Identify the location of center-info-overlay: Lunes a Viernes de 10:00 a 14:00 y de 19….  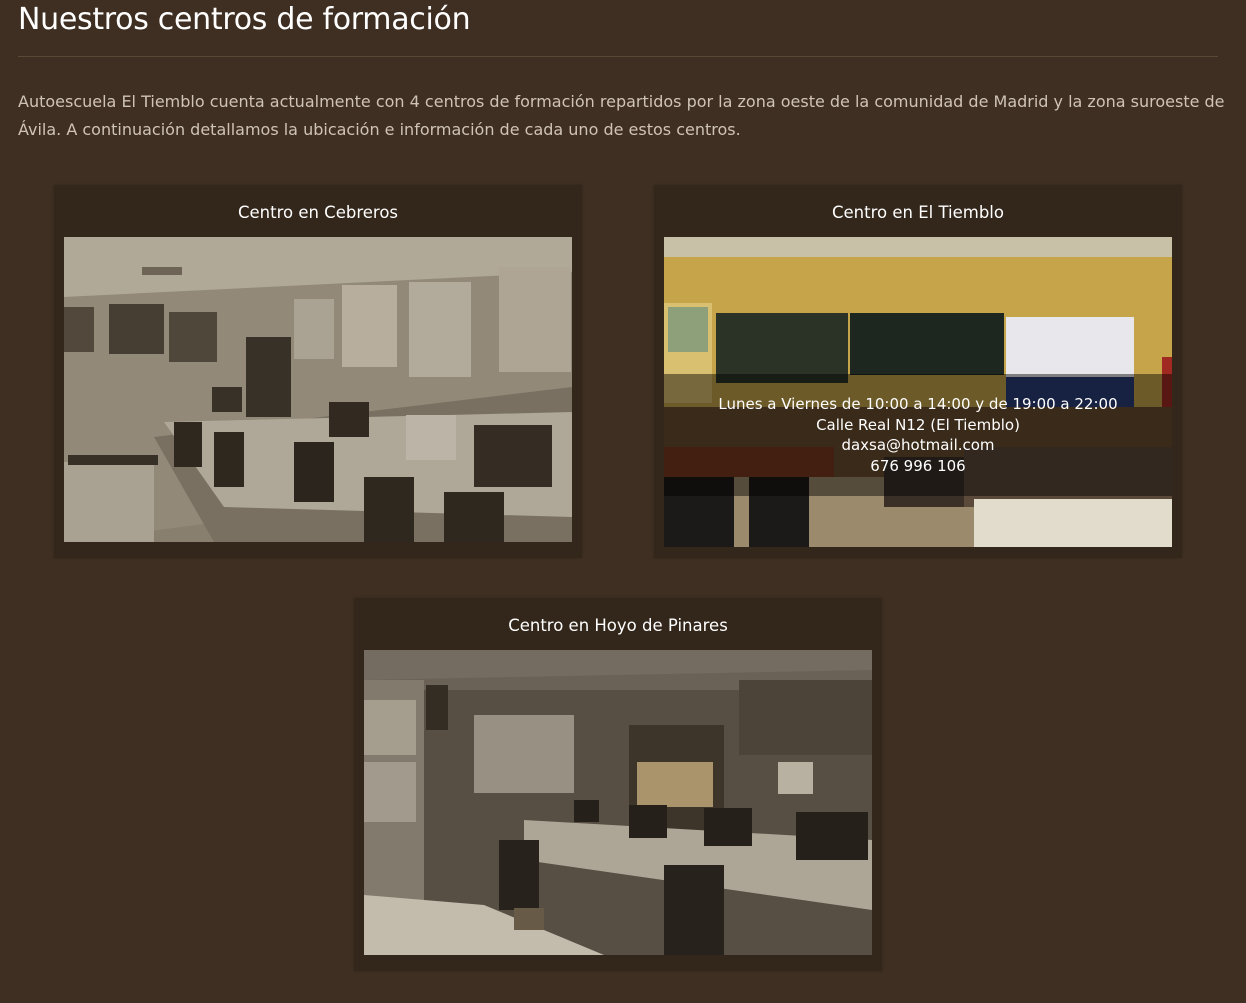
(918, 435).